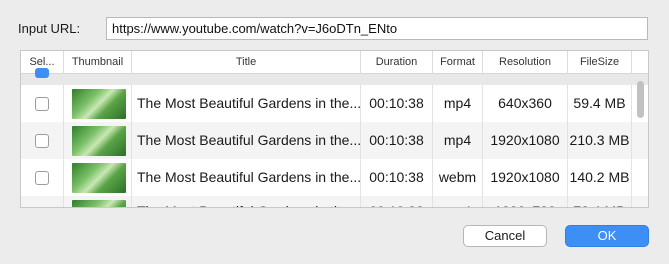  Describe the element at coordinates (397, 62) in the screenshot. I see `column-header-duration: Duration` at that location.